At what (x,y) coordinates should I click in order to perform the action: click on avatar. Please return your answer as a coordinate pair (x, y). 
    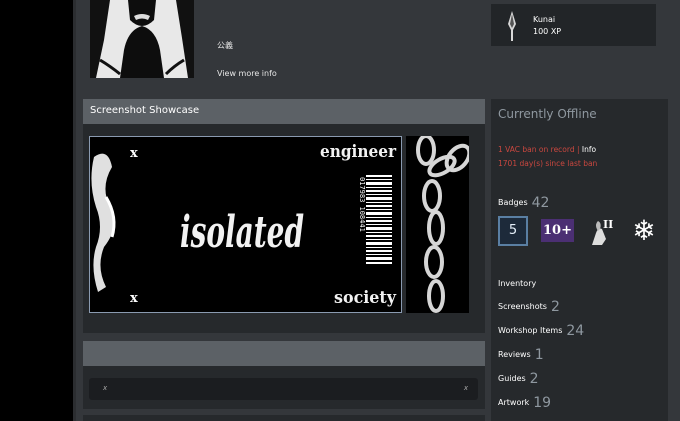
    Looking at the image, I should click on (142, 39).